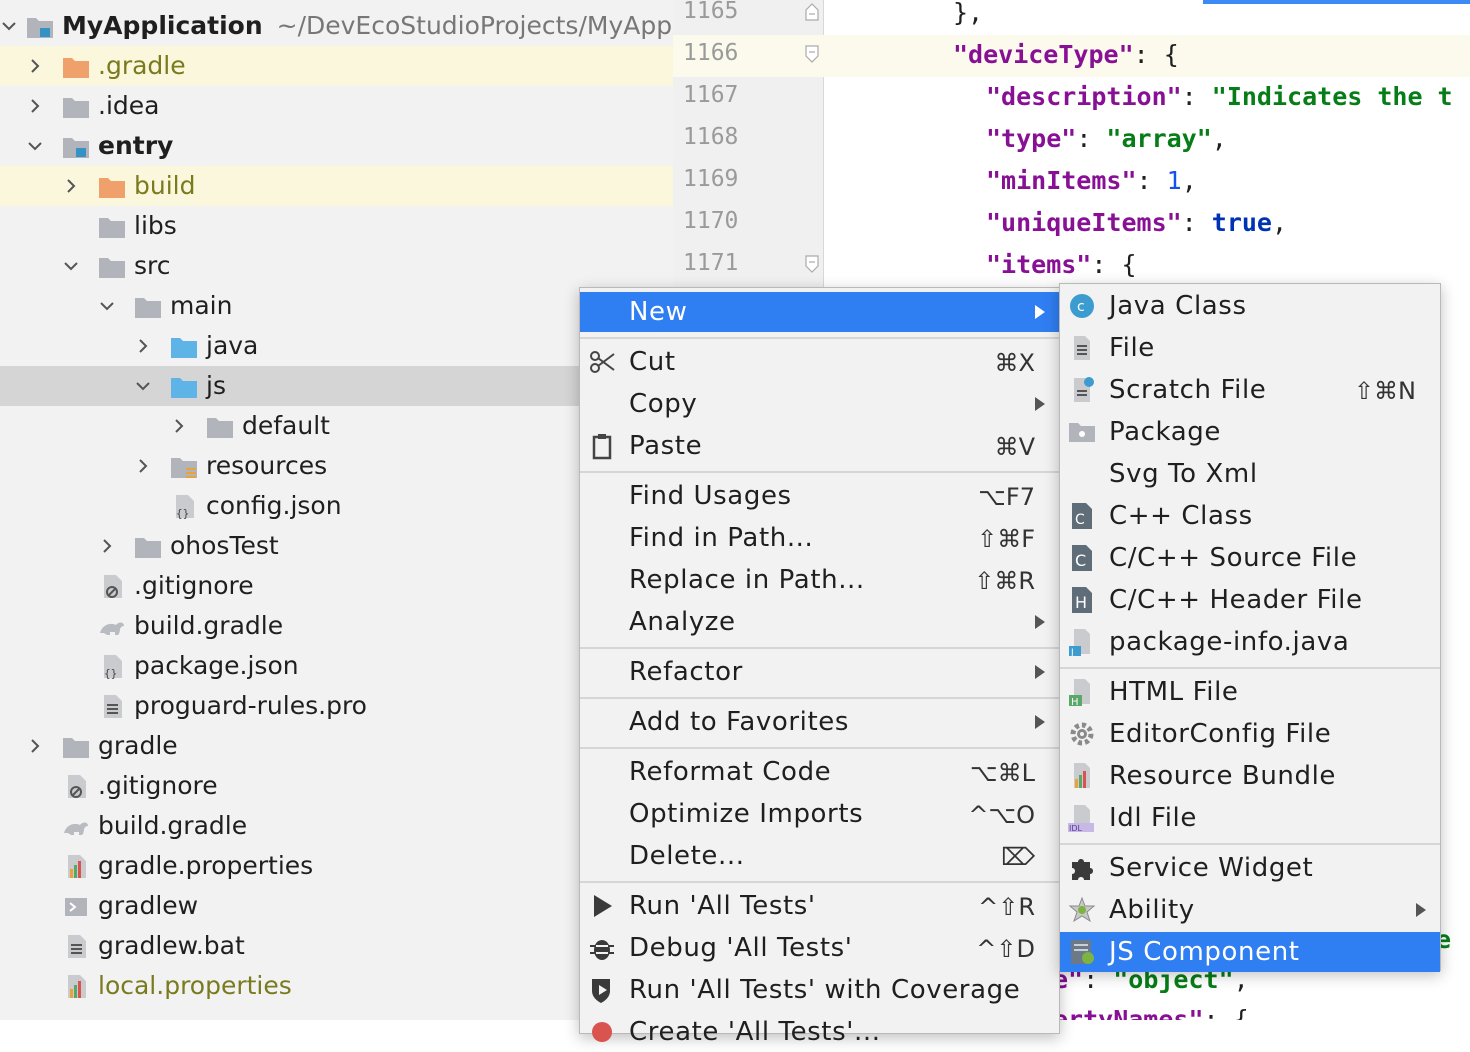  Describe the element at coordinates (819, 538) in the screenshot. I see `menu-item-find-in-path: Find in Path... ⇧⌘F` at that location.